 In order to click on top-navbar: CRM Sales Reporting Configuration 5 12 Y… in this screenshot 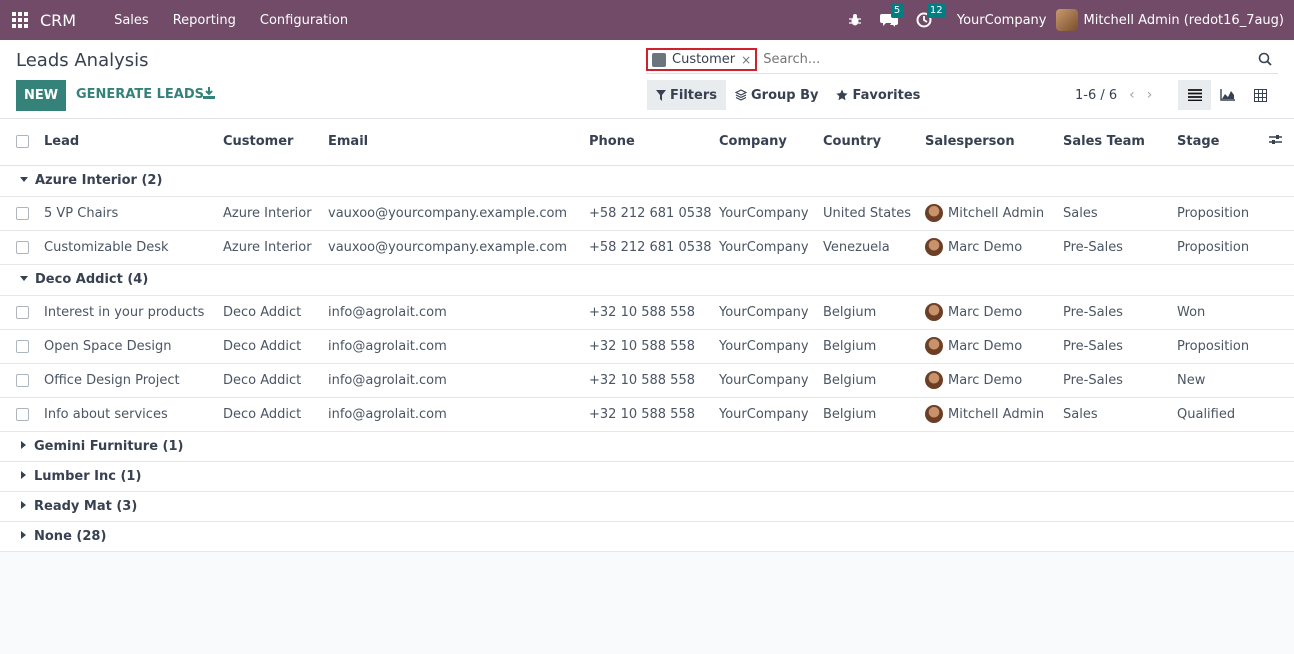, I will do `click(647, 20)`.